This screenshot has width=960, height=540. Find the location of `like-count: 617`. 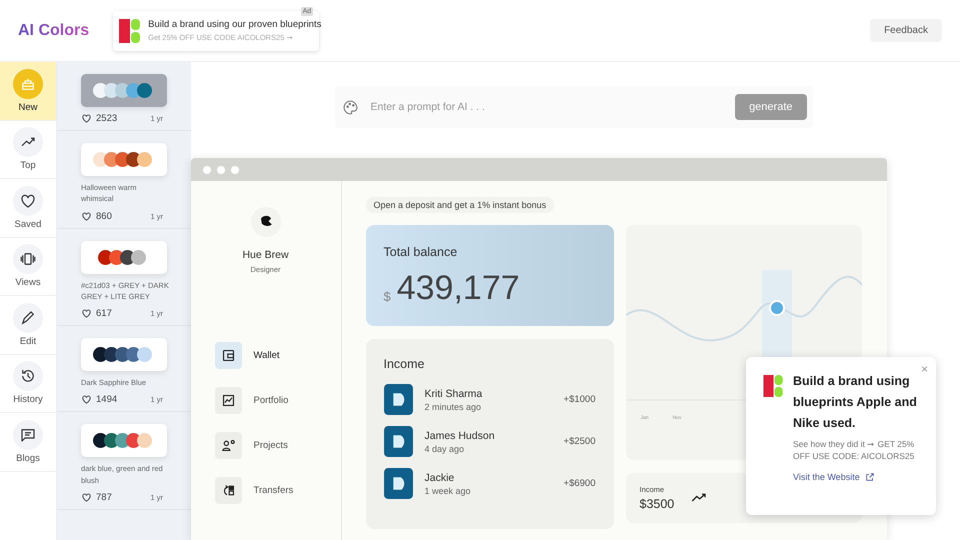

like-count: 617 is located at coordinates (104, 313).